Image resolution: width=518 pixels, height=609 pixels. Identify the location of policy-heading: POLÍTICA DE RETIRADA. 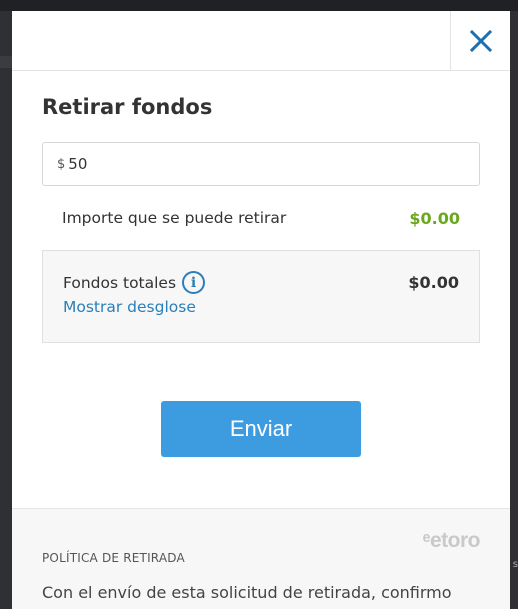
(113, 558).